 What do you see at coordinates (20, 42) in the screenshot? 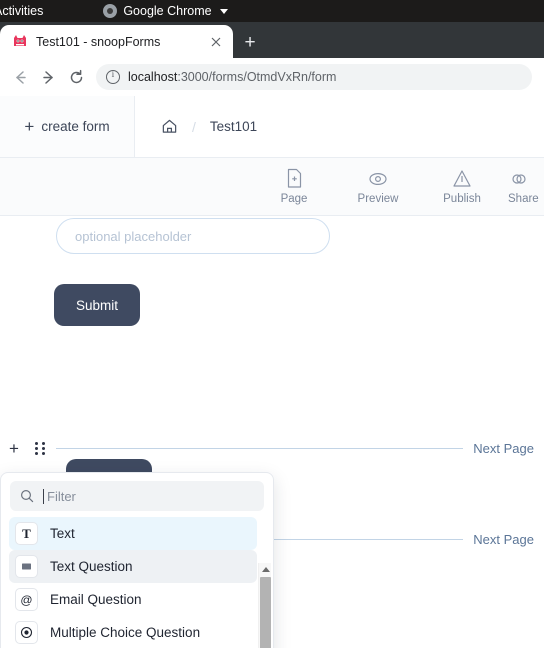
I see `snoopforms-cat-icon` at bounding box center [20, 42].